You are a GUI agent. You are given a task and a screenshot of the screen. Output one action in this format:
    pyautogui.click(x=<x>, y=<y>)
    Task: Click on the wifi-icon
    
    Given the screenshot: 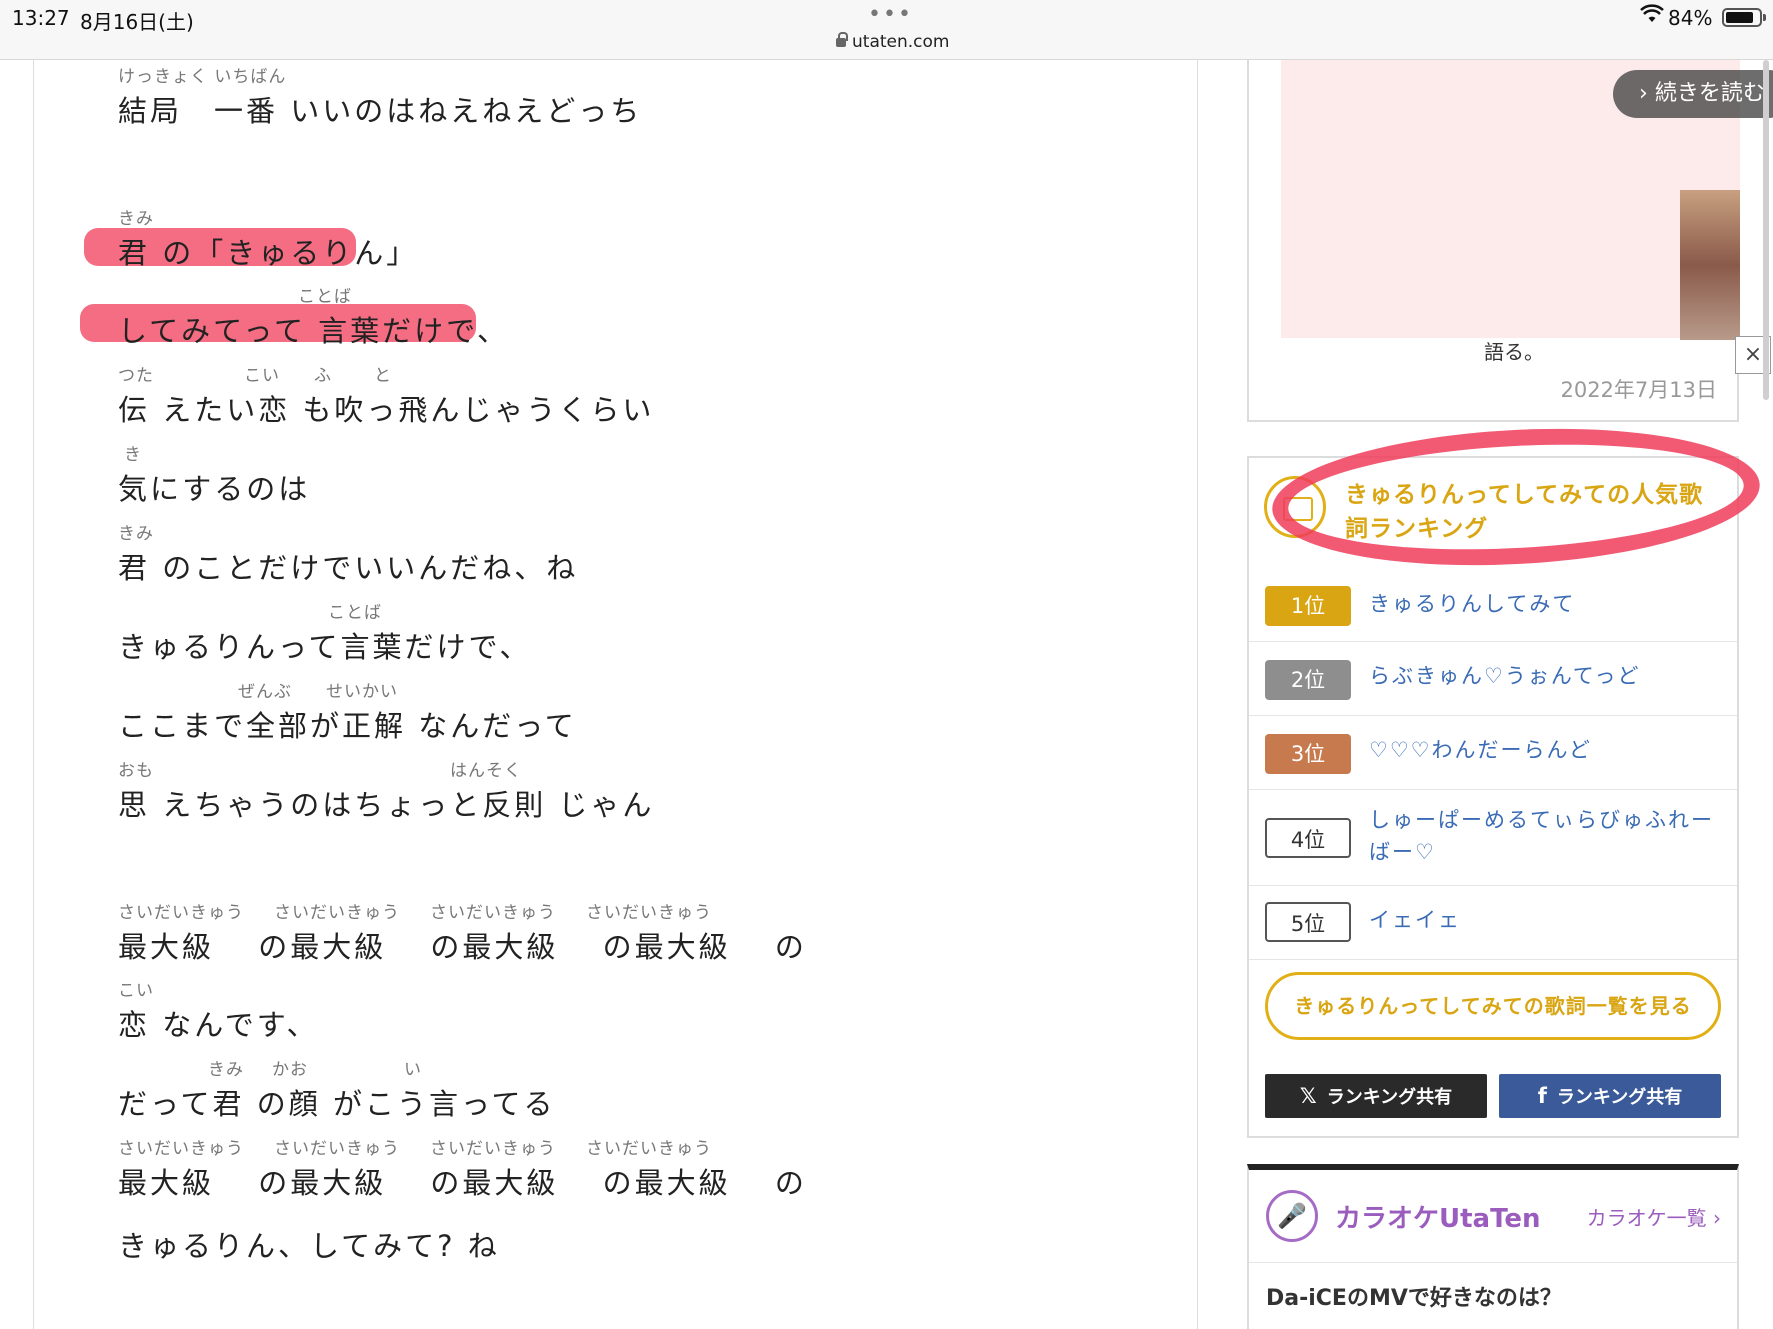 What is the action you would take?
    pyautogui.click(x=1652, y=16)
    